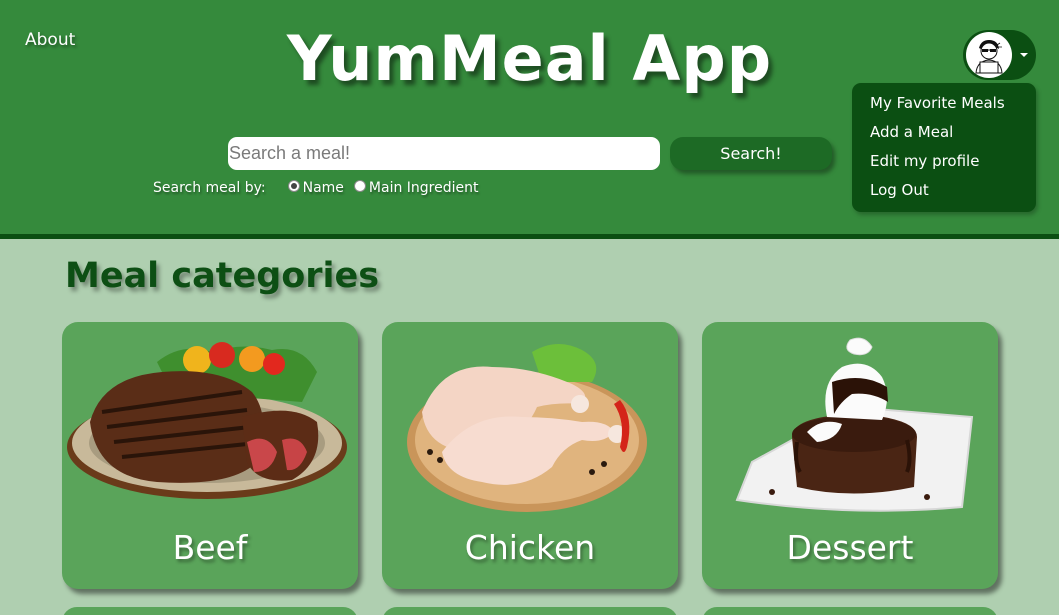 The height and width of the screenshot is (615, 1059). What do you see at coordinates (530, 547) in the screenshot?
I see `category-name-chicken: Chicken` at bounding box center [530, 547].